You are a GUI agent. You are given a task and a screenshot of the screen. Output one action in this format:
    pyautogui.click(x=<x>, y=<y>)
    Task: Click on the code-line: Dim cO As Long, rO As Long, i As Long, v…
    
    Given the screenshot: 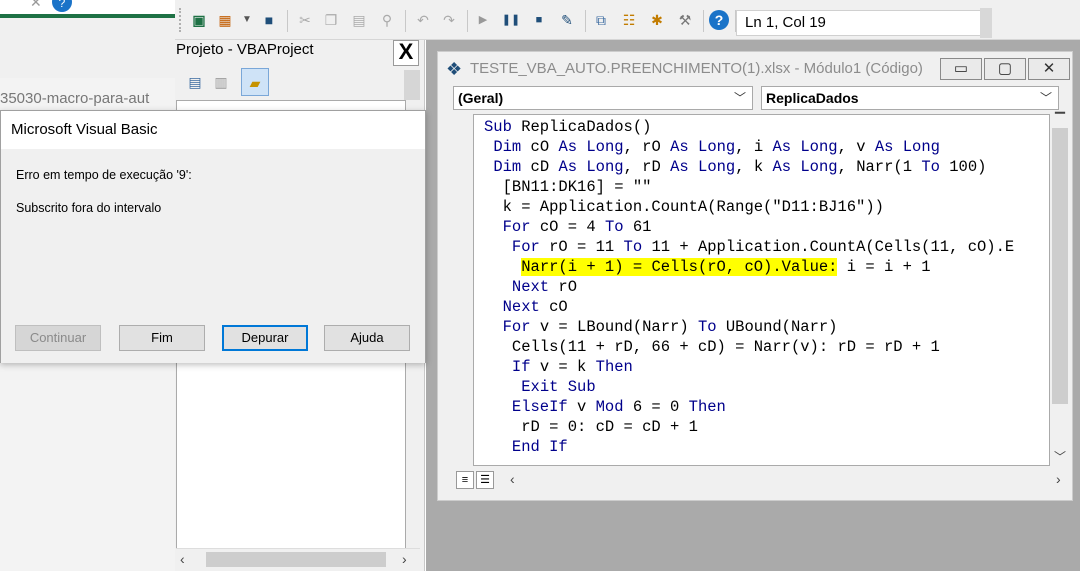 What is the action you would take?
    pyautogui.click(x=712, y=147)
    